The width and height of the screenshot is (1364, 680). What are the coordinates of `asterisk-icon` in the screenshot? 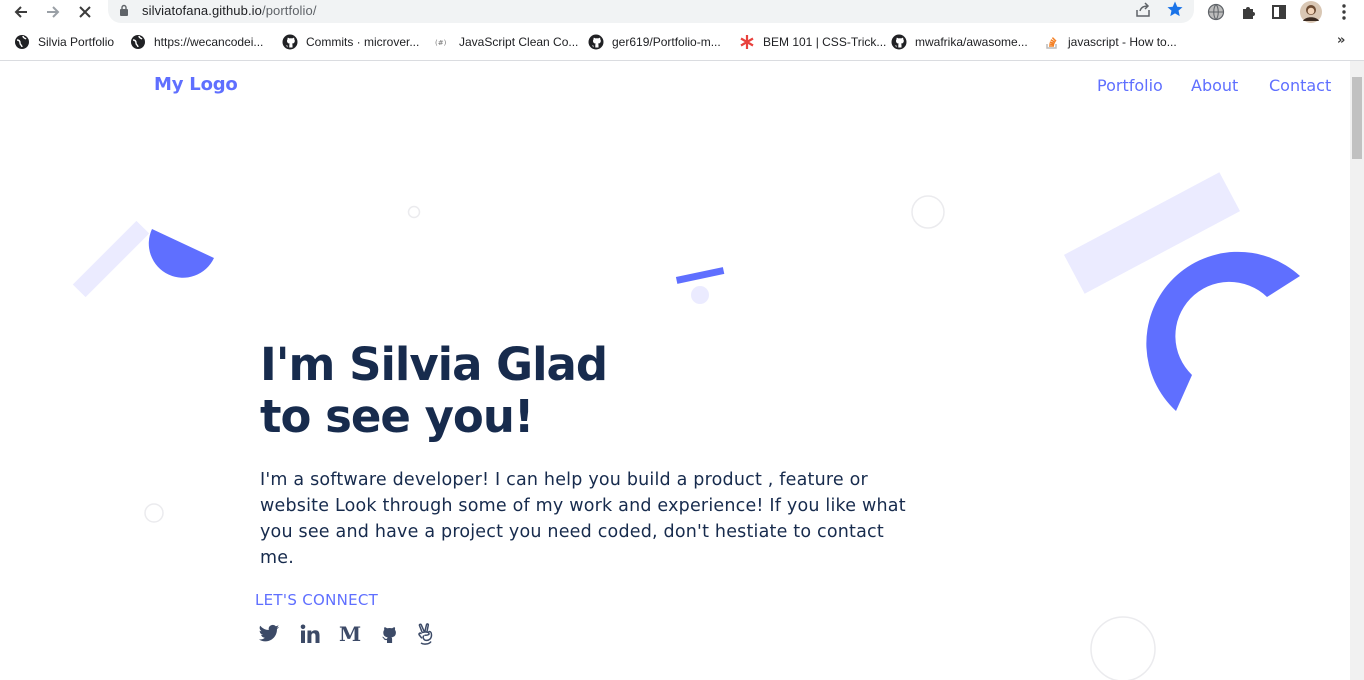 It's located at (747, 42).